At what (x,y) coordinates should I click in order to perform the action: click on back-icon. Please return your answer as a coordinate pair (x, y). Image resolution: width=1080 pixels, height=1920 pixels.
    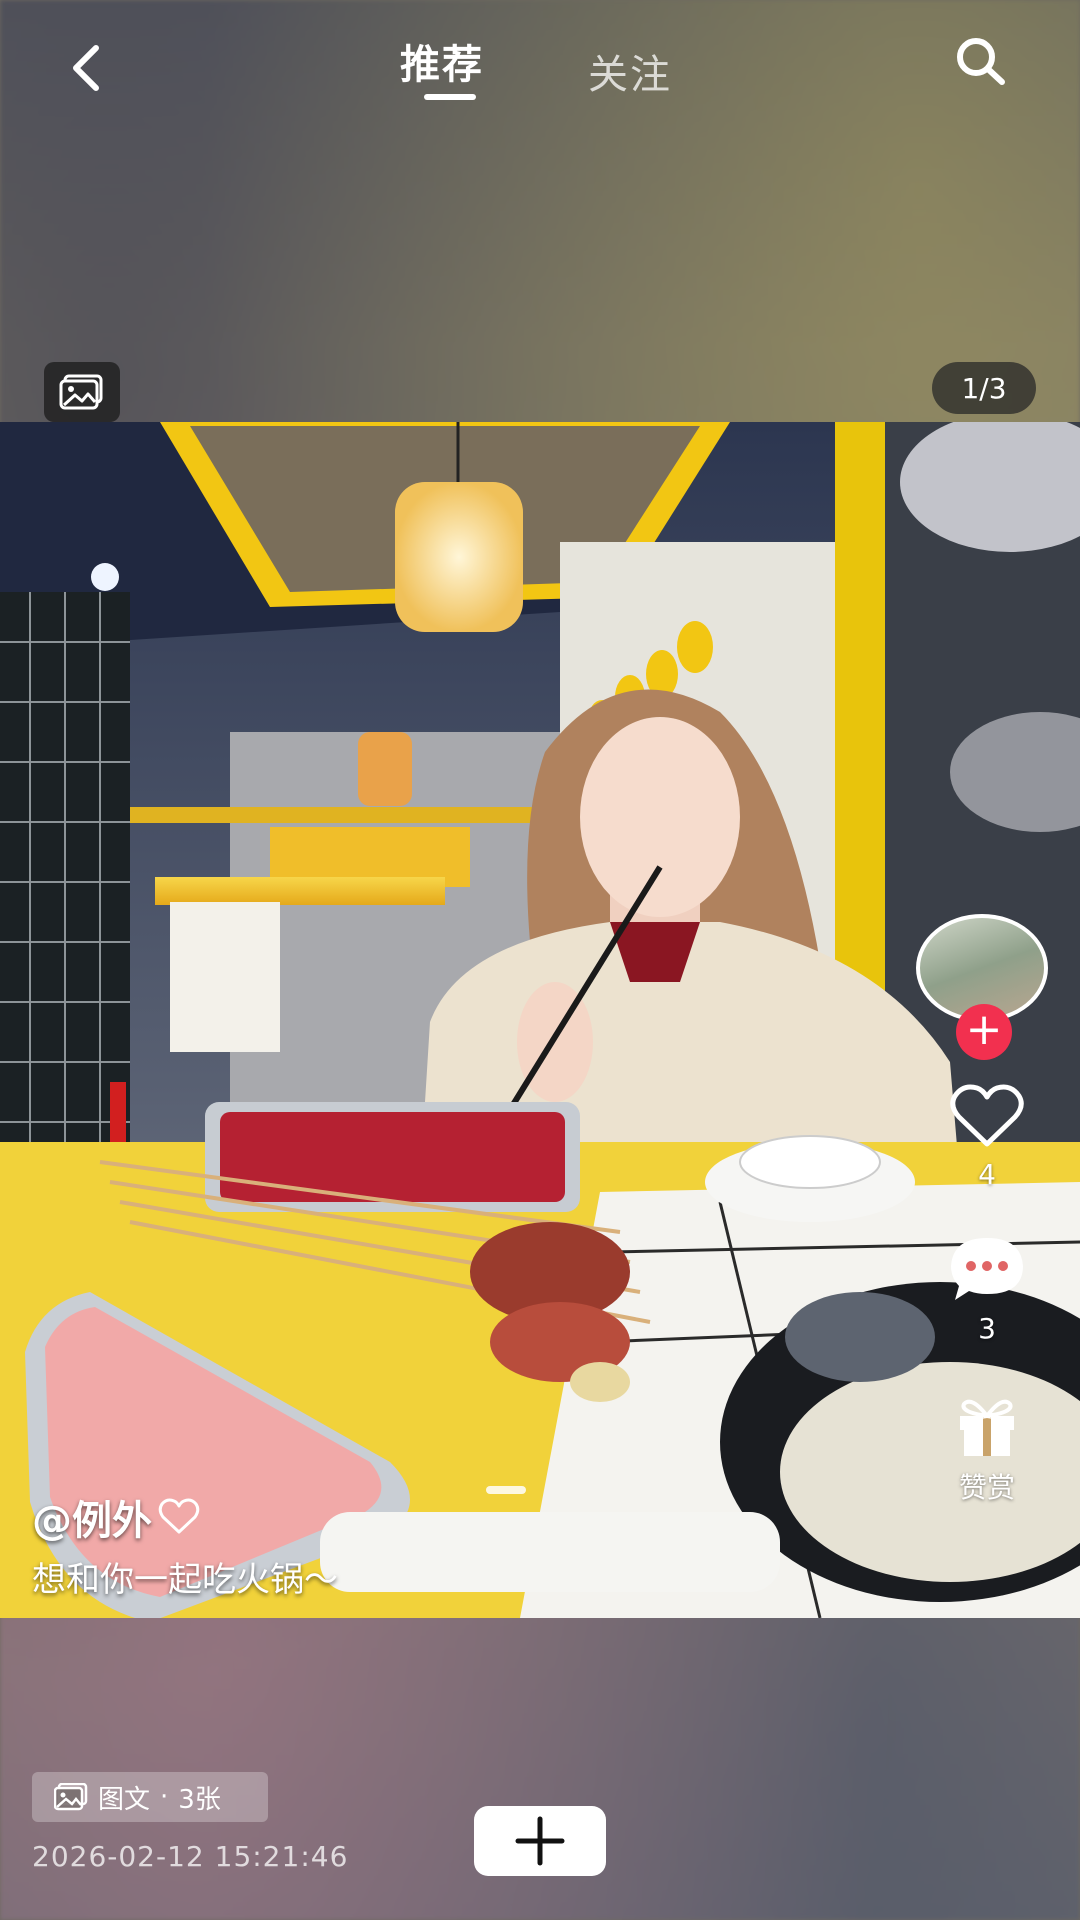
    Looking at the image, I should click on (86, 68).